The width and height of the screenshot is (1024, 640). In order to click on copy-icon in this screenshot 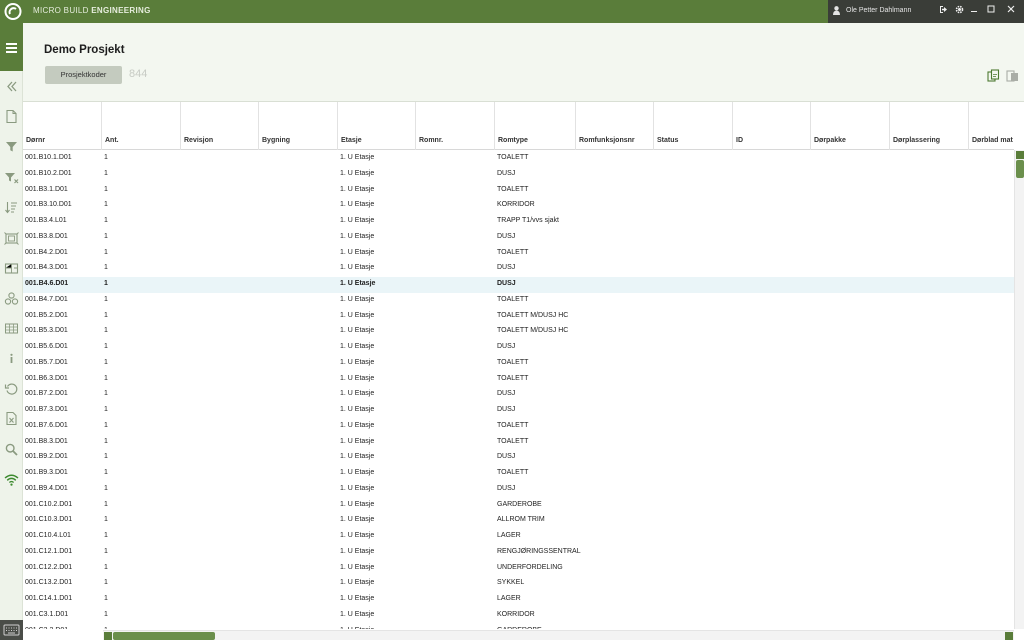, I will do `click(993, 75)`.